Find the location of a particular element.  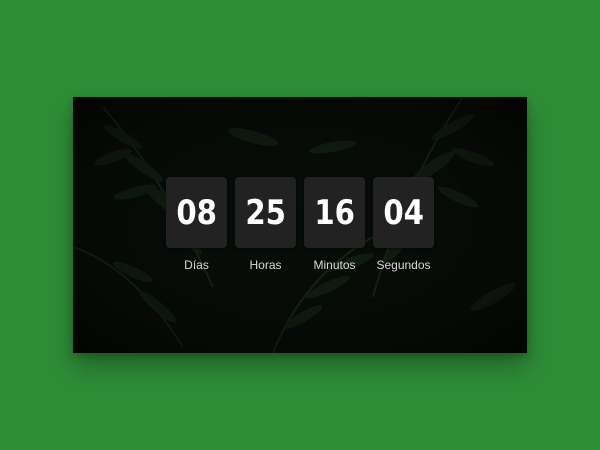

minutes-label: Minutos is located at coordinates (334, 265).